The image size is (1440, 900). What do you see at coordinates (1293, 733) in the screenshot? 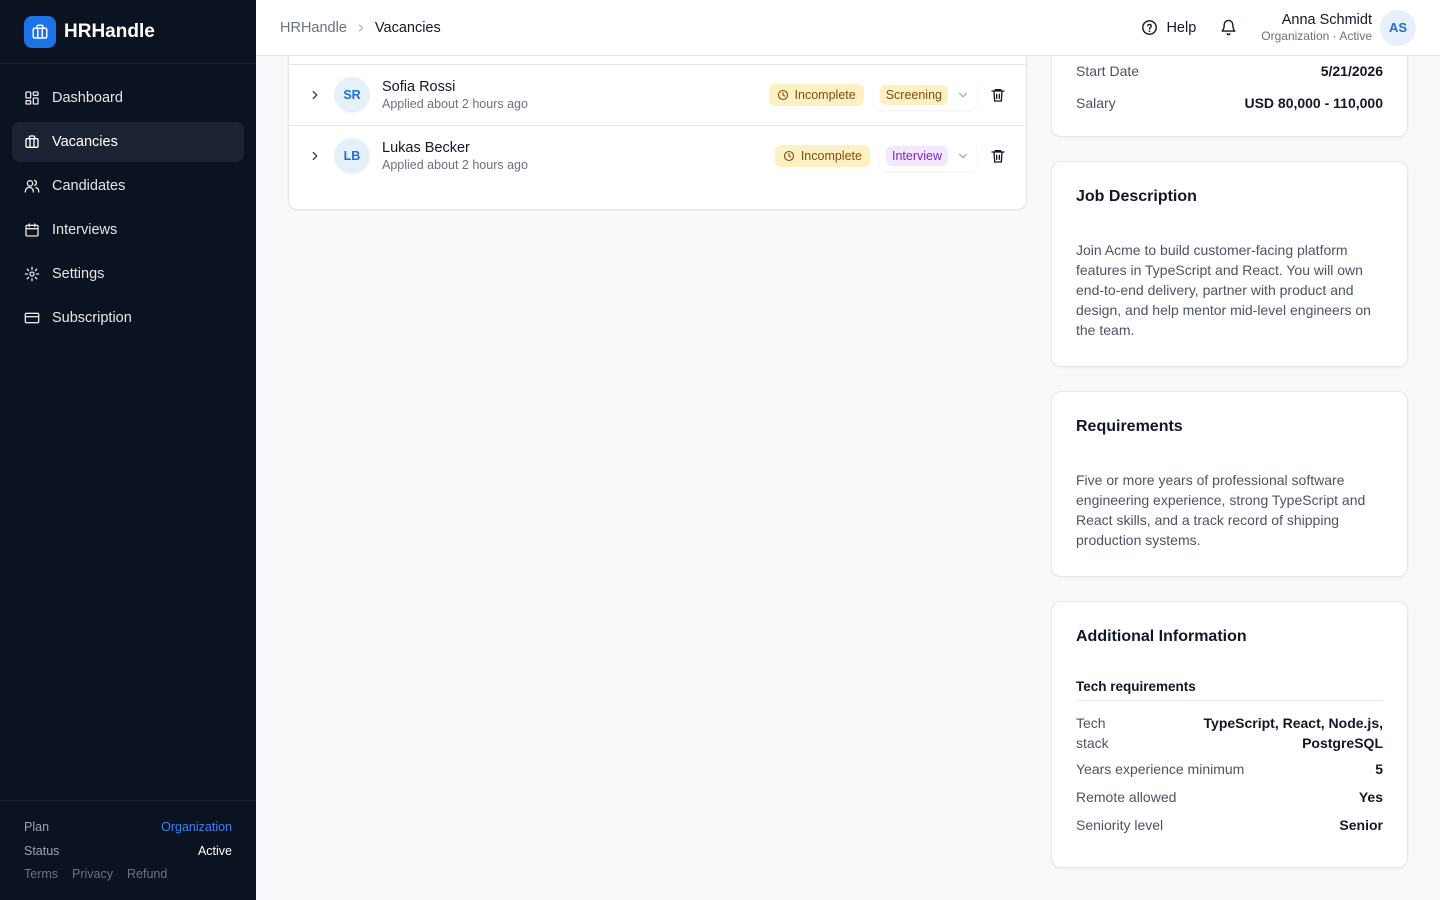
I see `tech-stack-value: TypeScript, React, Node.js, PostgreSQL` at bounding box center [1293, 733].